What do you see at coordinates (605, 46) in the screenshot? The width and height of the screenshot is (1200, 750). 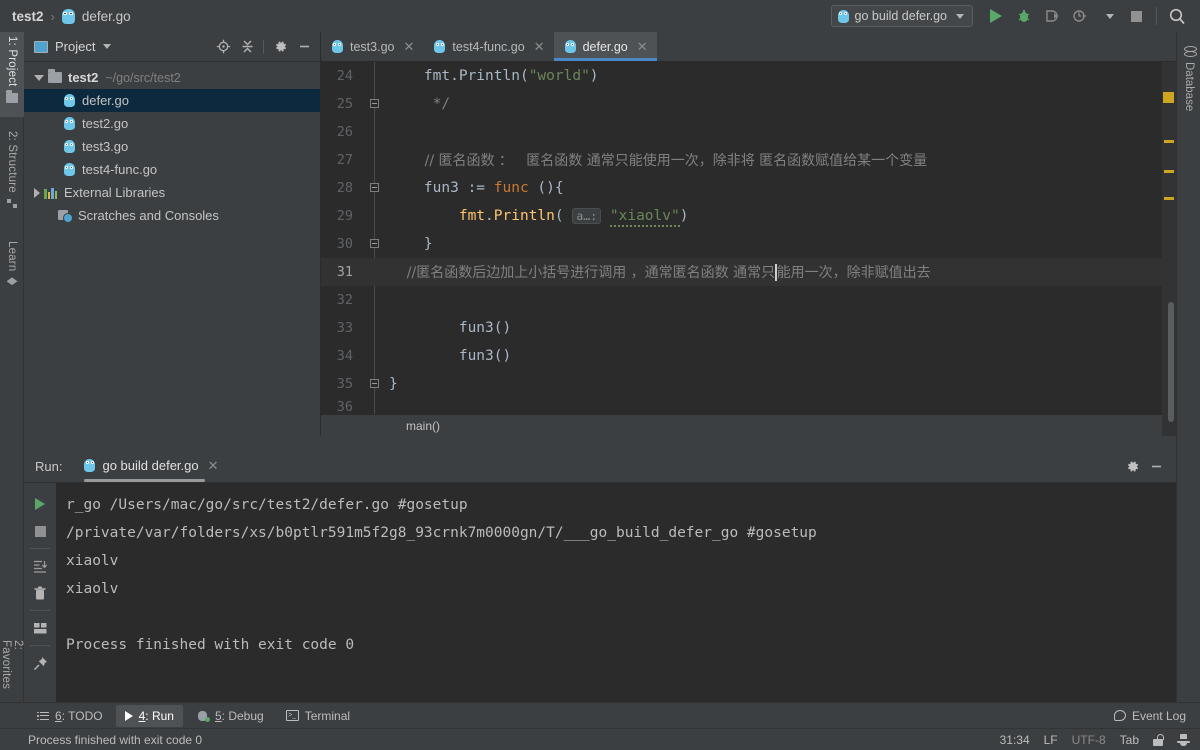 I see `editor-tab-defer-go: defer.go ✕` at bounding box center [605, 46].